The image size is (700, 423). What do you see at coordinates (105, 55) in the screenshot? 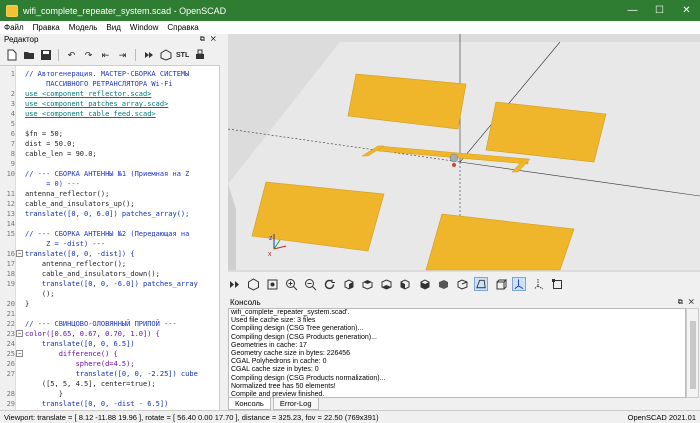
I see `unindent-icon: ⇤` at bounding box center [105, 55].